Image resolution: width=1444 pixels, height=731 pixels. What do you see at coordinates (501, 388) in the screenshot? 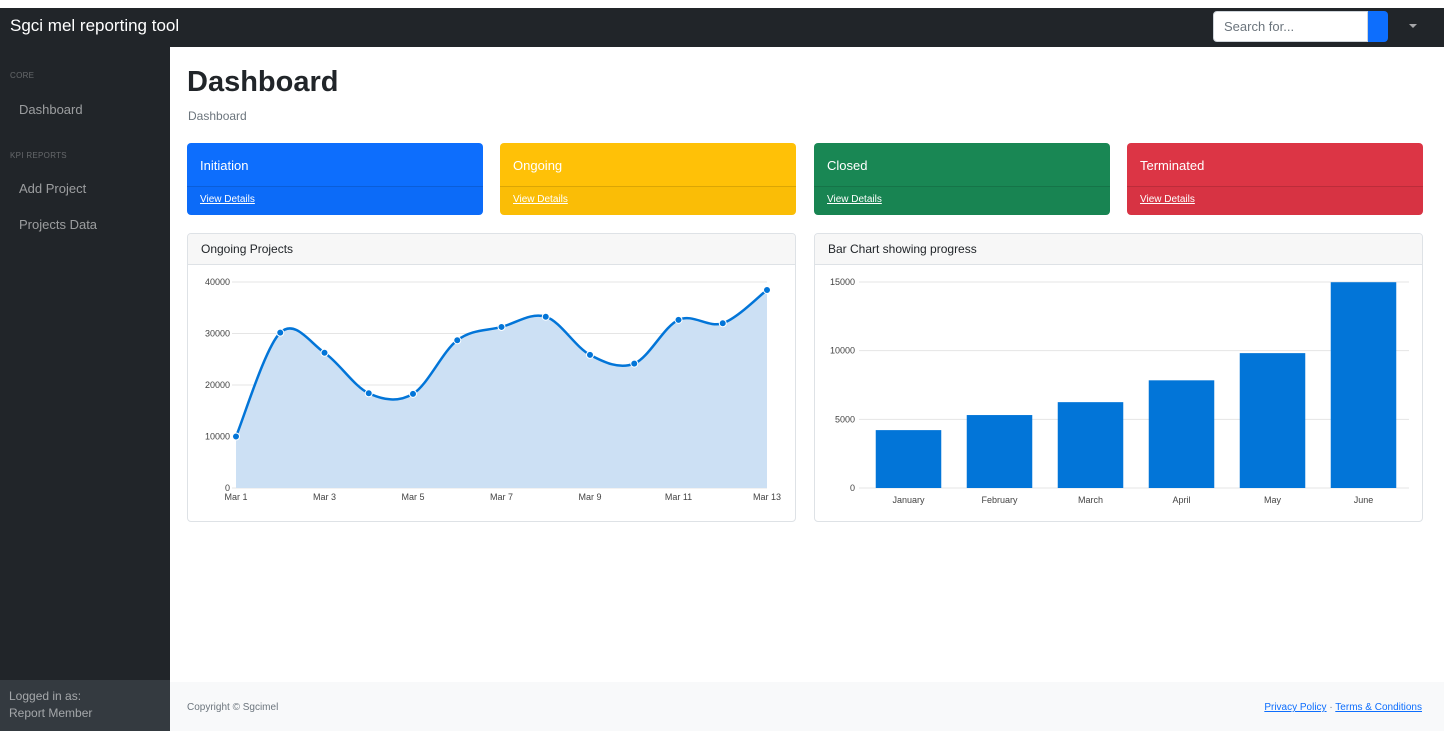
I see `area-fill` at bounding box center [501, 388].